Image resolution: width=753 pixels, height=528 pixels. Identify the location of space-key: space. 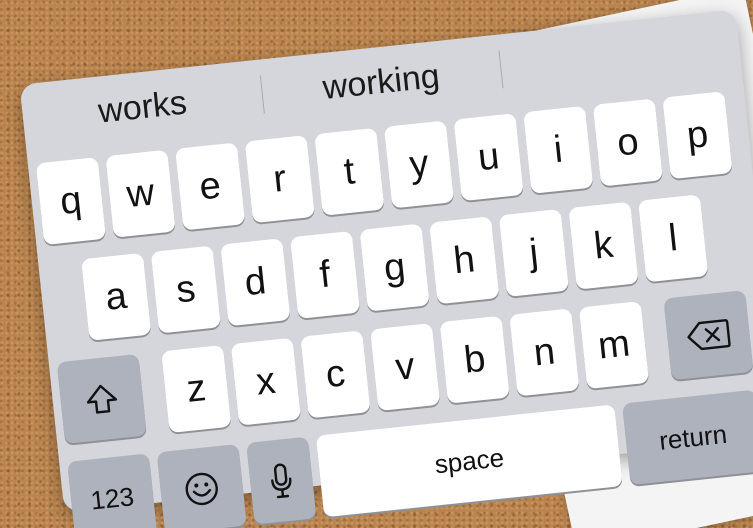
(469, 461).